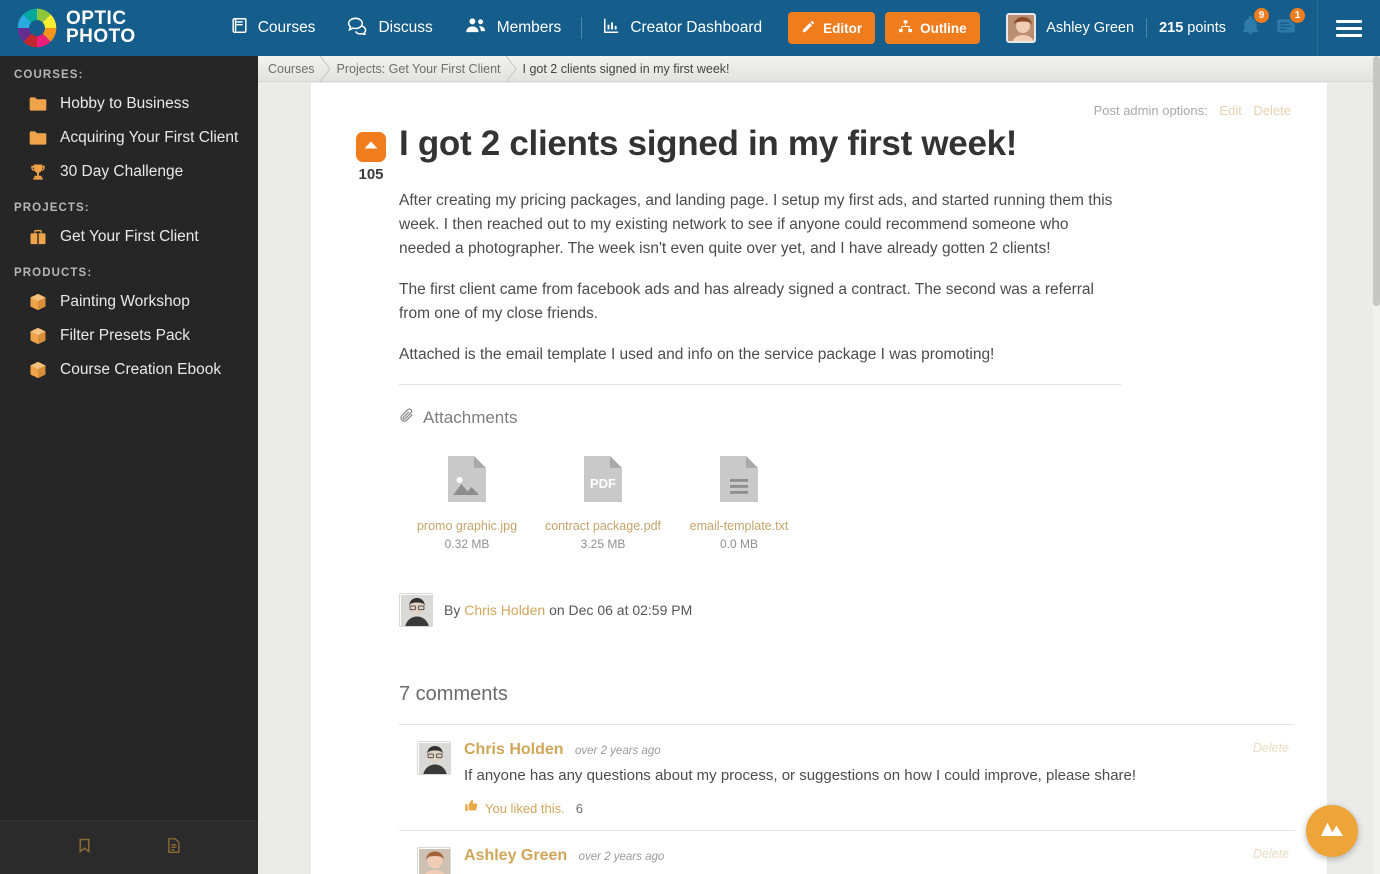 The image size is (1380, 874). Describe the element at coordinates (1171, 28) in the screenshot. I see `points-value: 215` at that location.